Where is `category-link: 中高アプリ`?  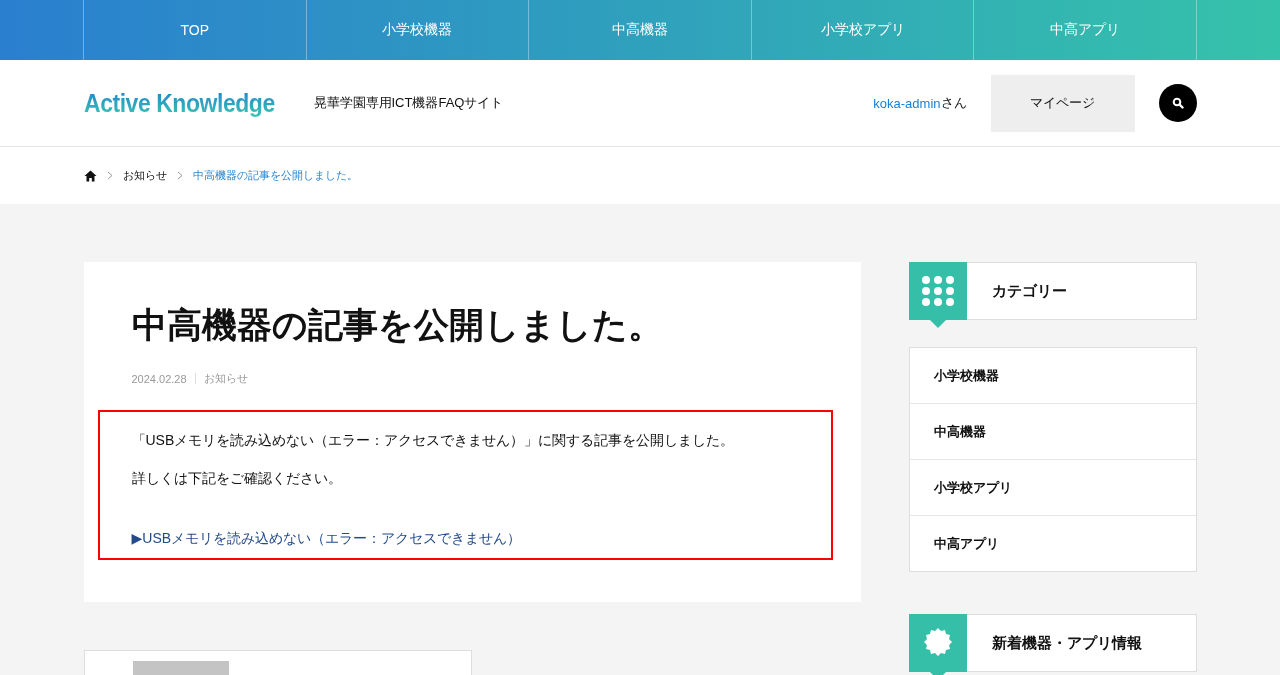
category-link: 中高アプリ is located at coordinates (1052, 543).